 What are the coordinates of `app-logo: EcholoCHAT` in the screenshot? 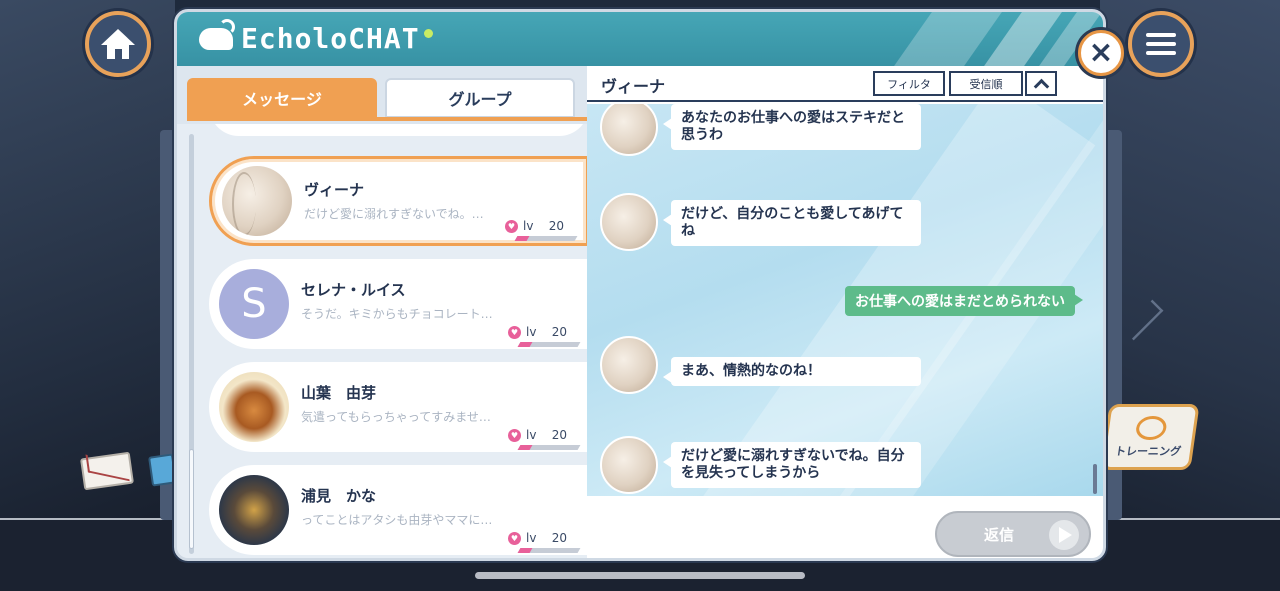 It's located at (316, 36).